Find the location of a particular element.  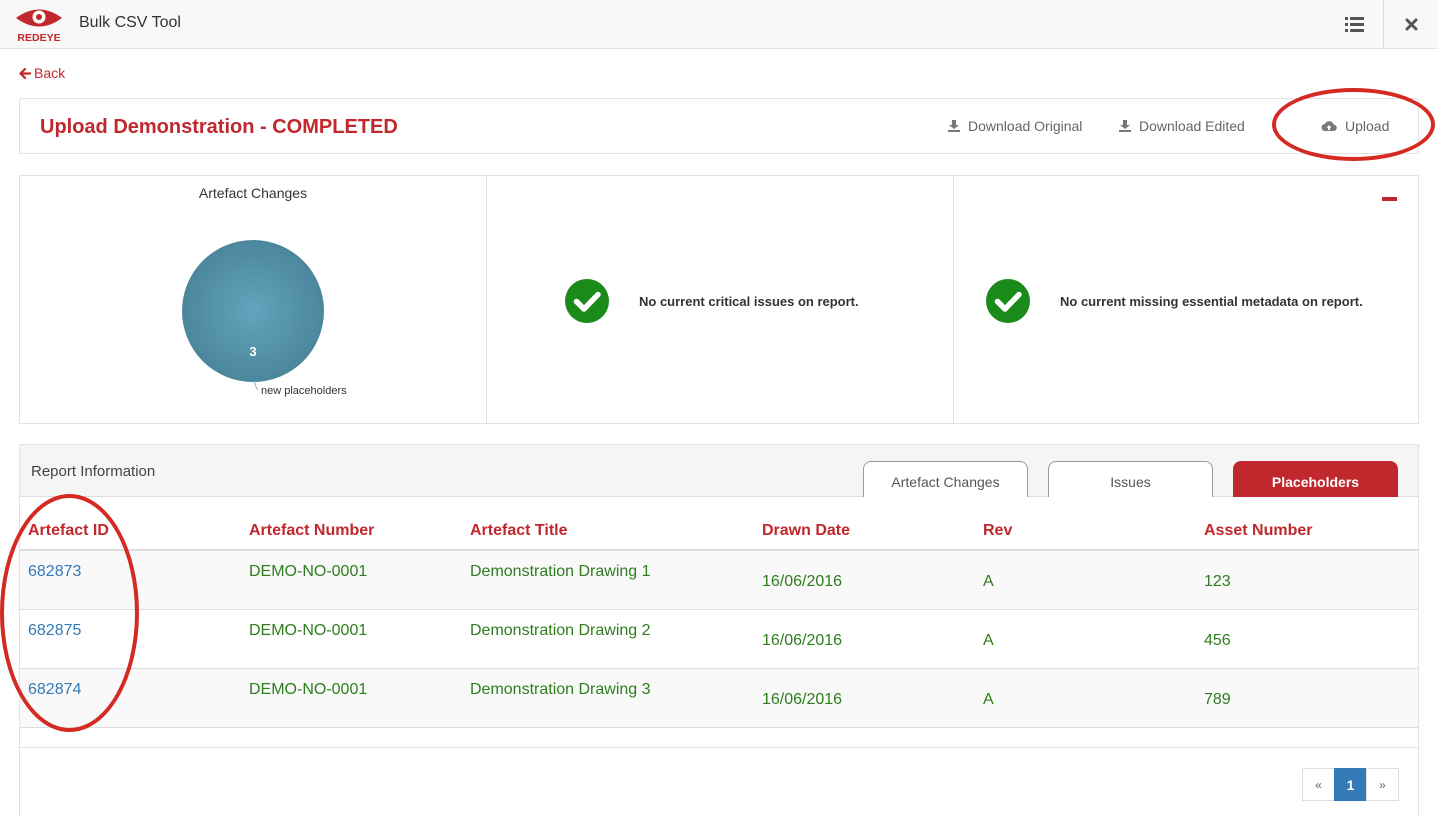

column-header-drawn-date: Drawn Date is located at coordinates (806, 531).